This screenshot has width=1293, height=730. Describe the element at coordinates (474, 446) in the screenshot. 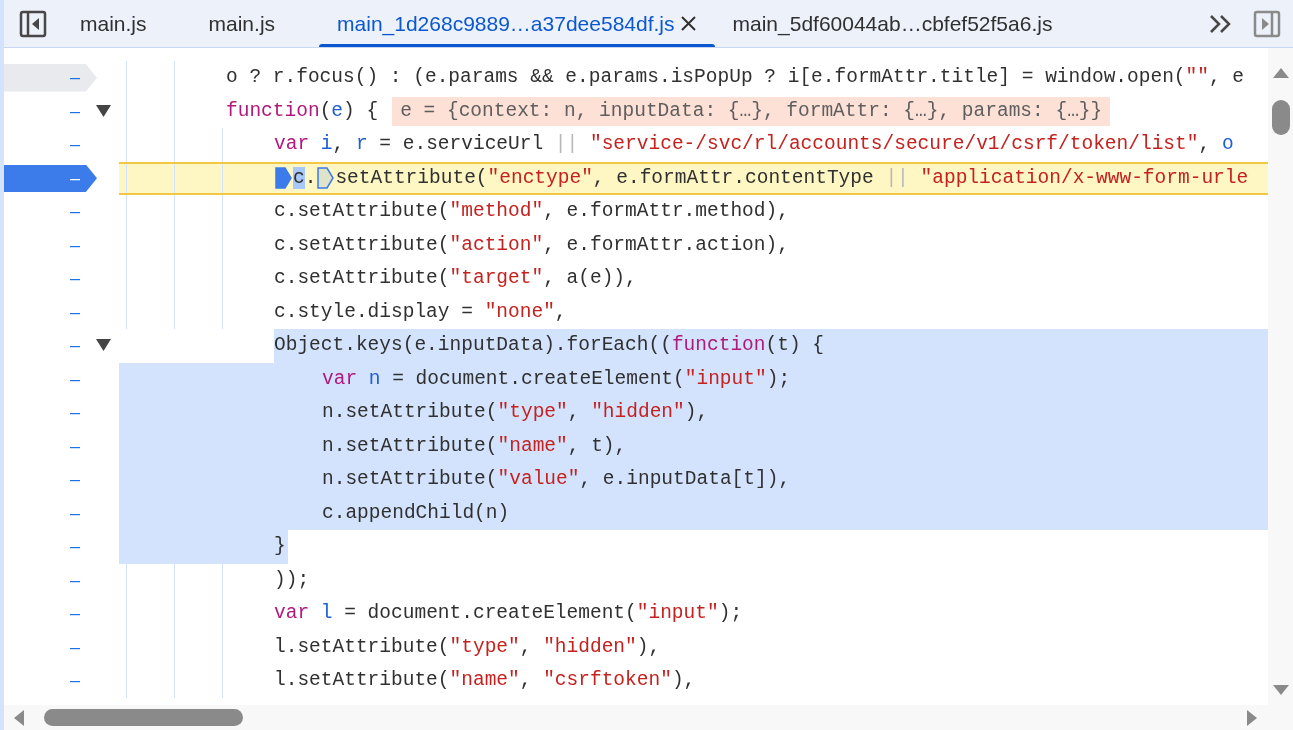

I see `code-line: n.setAttribute("name", t),` at that location.